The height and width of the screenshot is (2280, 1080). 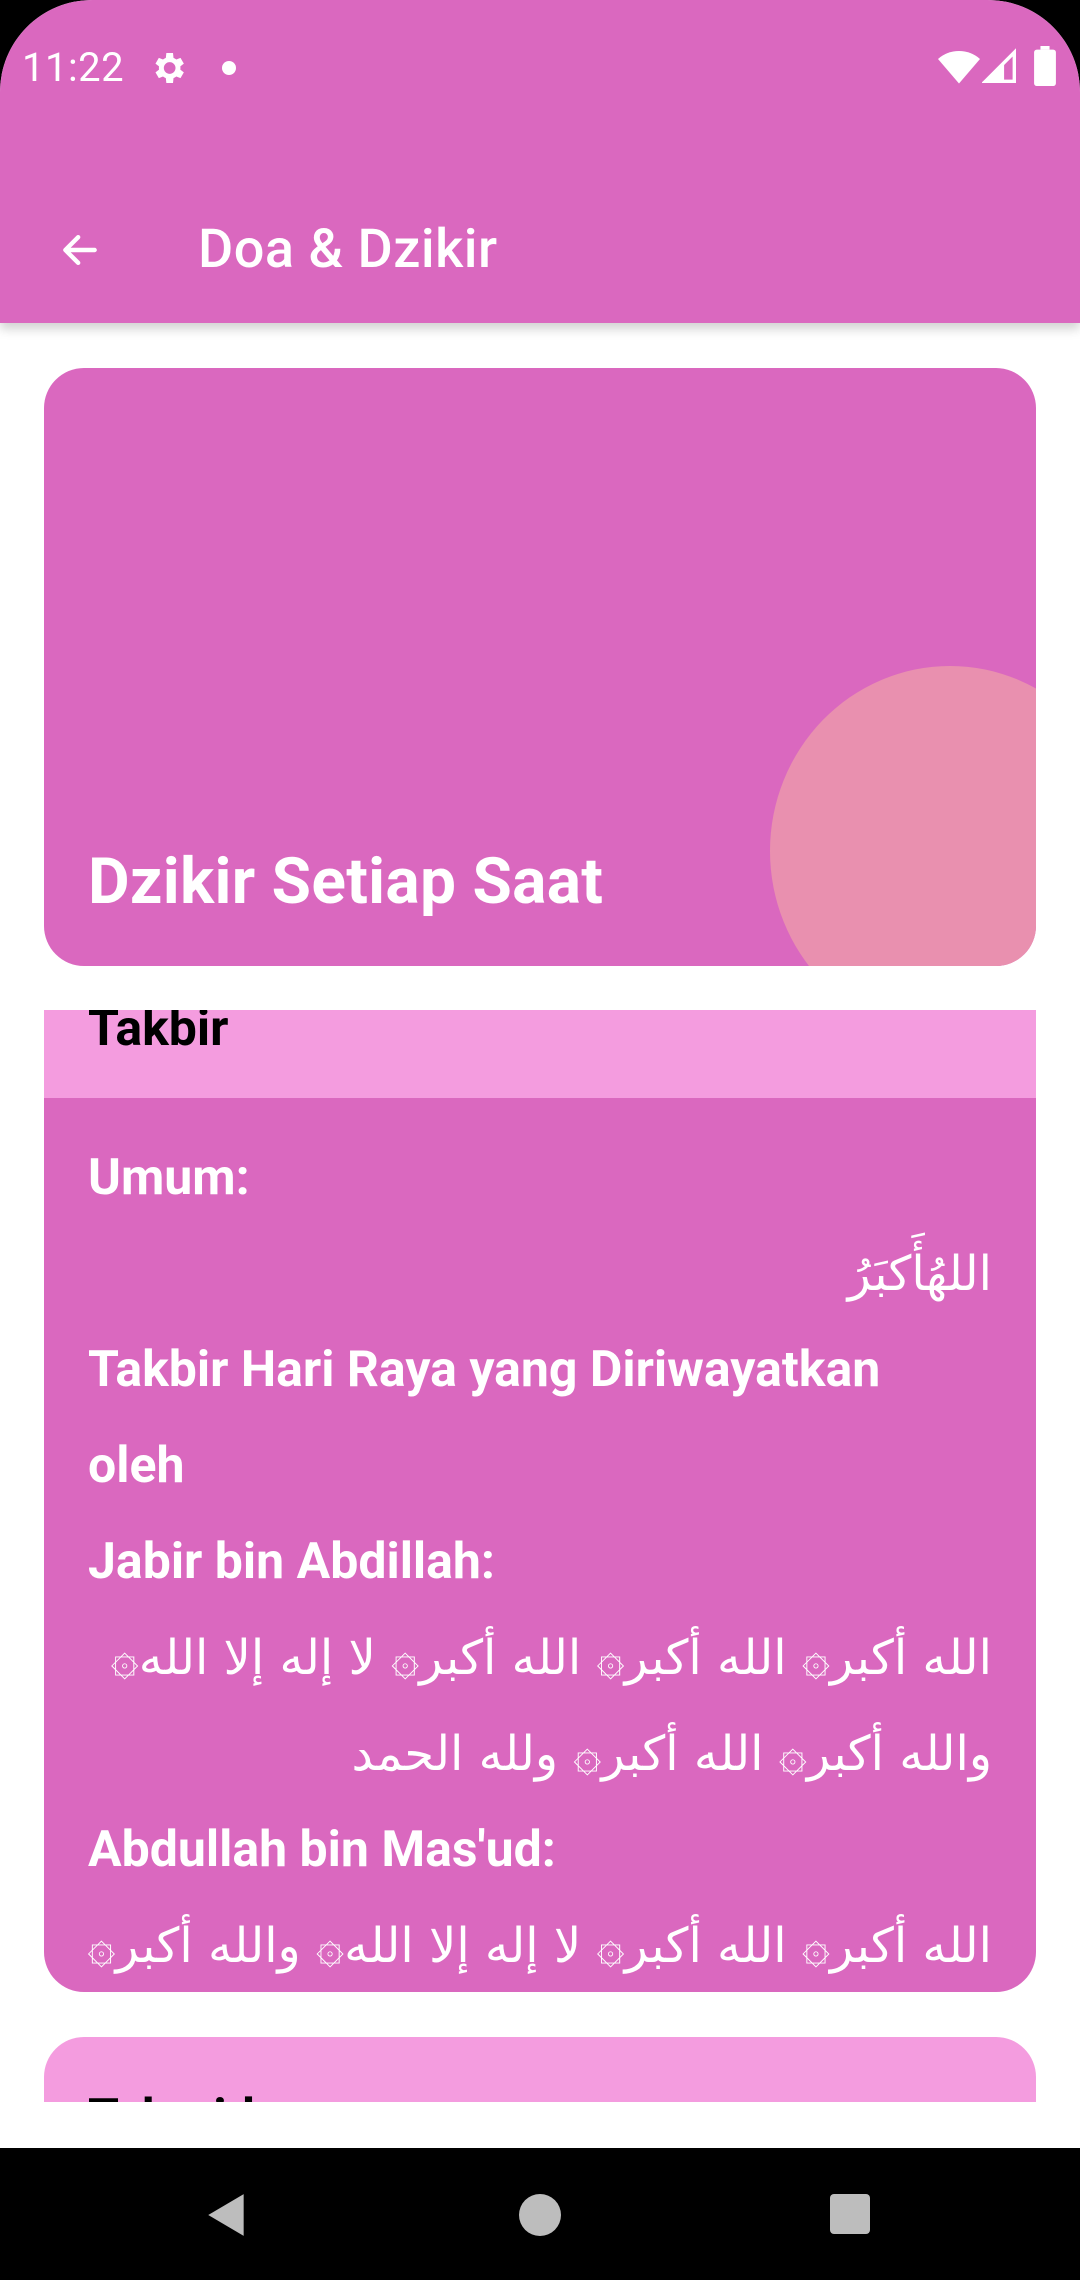 I want to click on takbir-card-title: Takbir, so click(x=158, y=1034).